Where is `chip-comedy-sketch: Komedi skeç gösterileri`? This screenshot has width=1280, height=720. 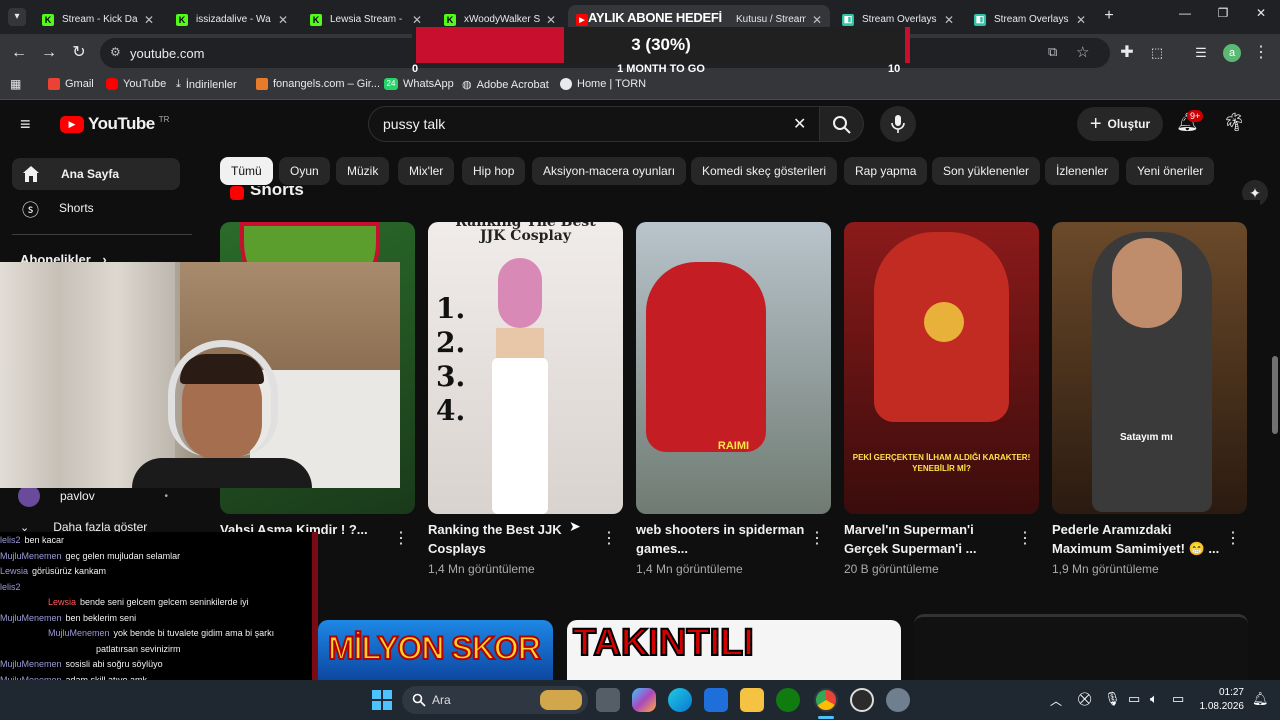
chip-comedy-sketch: Komedi skeç gösterileri is located at coordinates (764, 171).